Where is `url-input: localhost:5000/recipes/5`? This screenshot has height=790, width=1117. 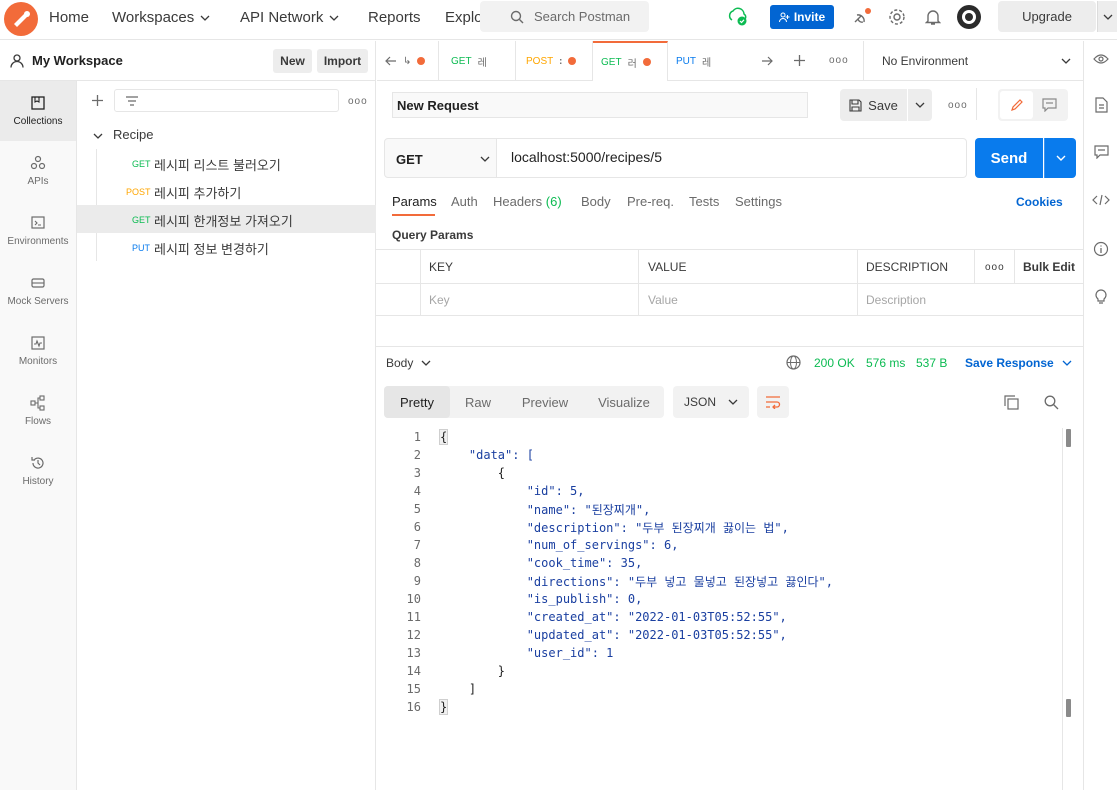
url-input: localhost:5000/recipes/5 is located at coordinates (732, 158).